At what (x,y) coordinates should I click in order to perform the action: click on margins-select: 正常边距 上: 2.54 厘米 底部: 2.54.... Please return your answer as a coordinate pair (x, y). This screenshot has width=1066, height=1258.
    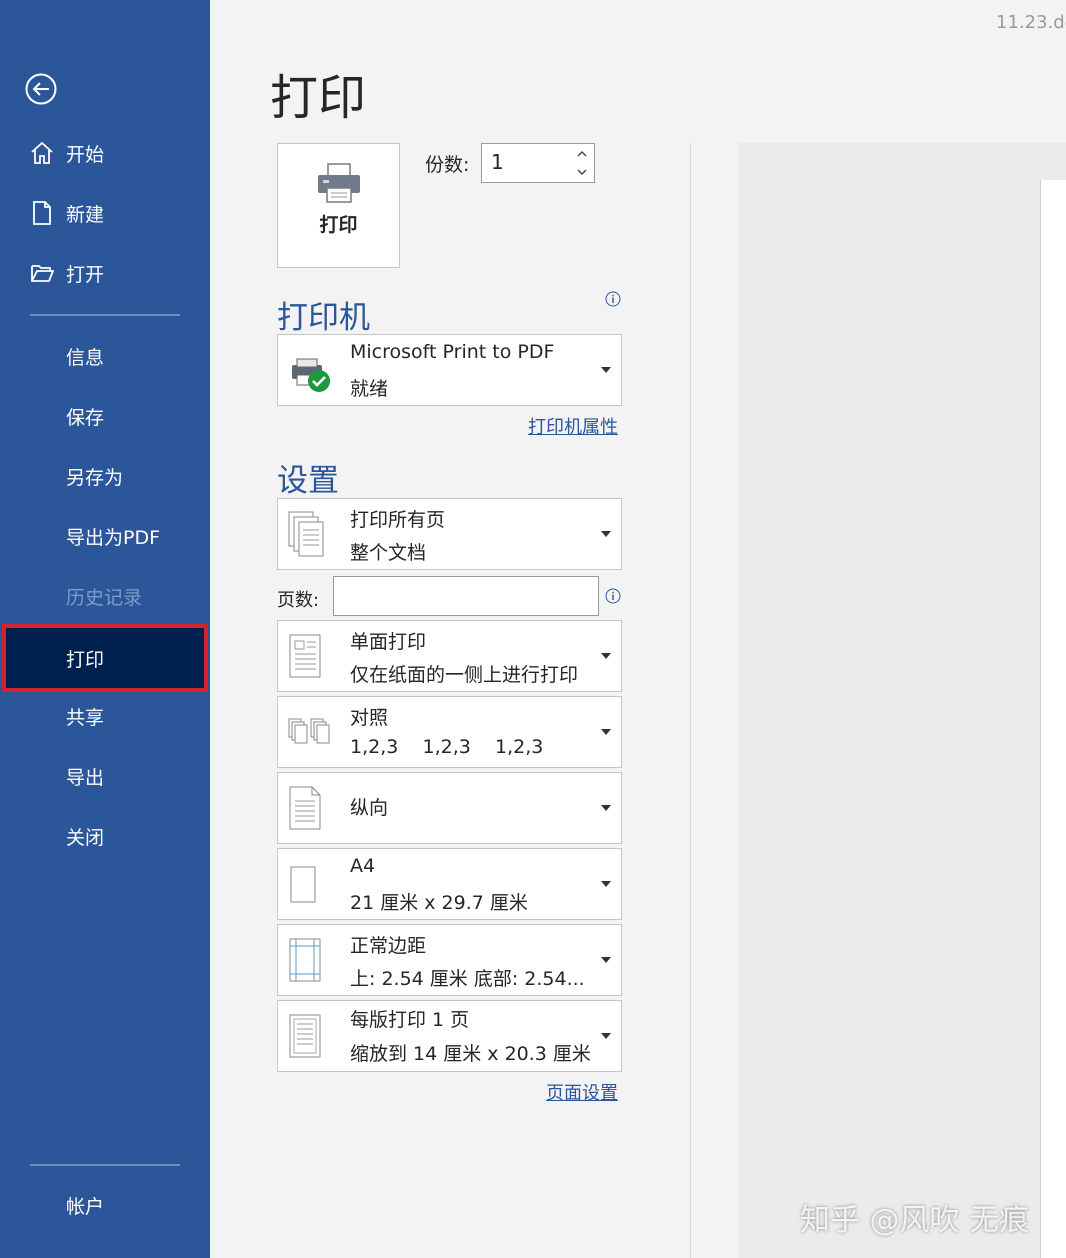
    Looking at the image, I should click on (449, 960).